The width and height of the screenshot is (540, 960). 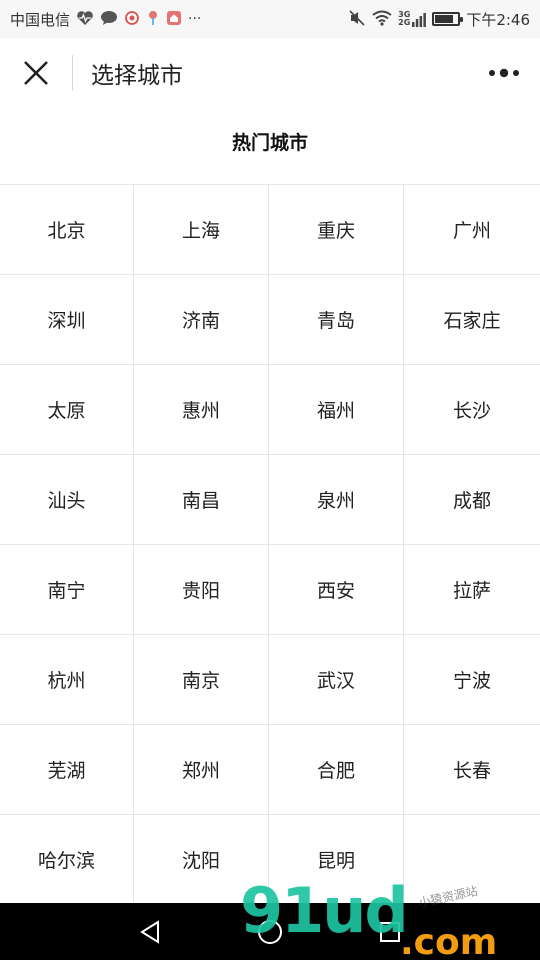 I want to click on more-options-button, so click(x=504, y=73).